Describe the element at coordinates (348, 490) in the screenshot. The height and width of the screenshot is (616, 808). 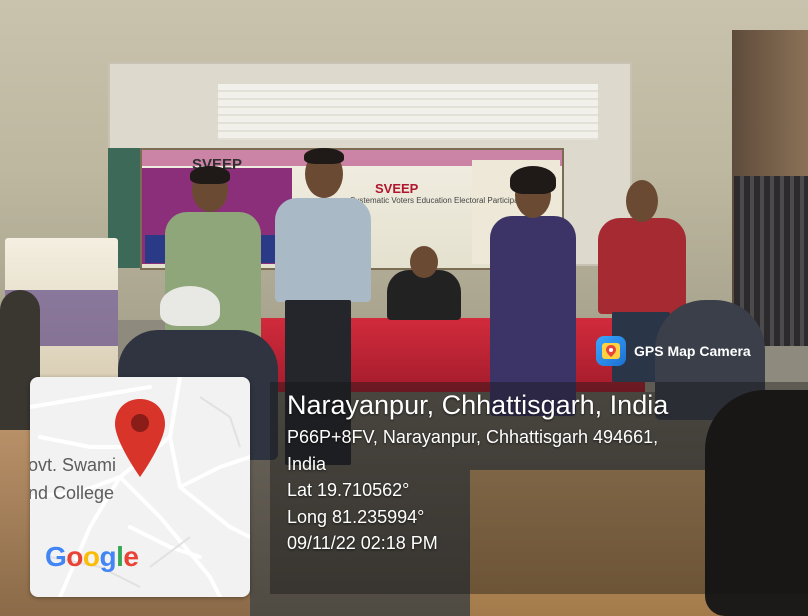
I see `latitude: Lat 19.710562°` at that location.